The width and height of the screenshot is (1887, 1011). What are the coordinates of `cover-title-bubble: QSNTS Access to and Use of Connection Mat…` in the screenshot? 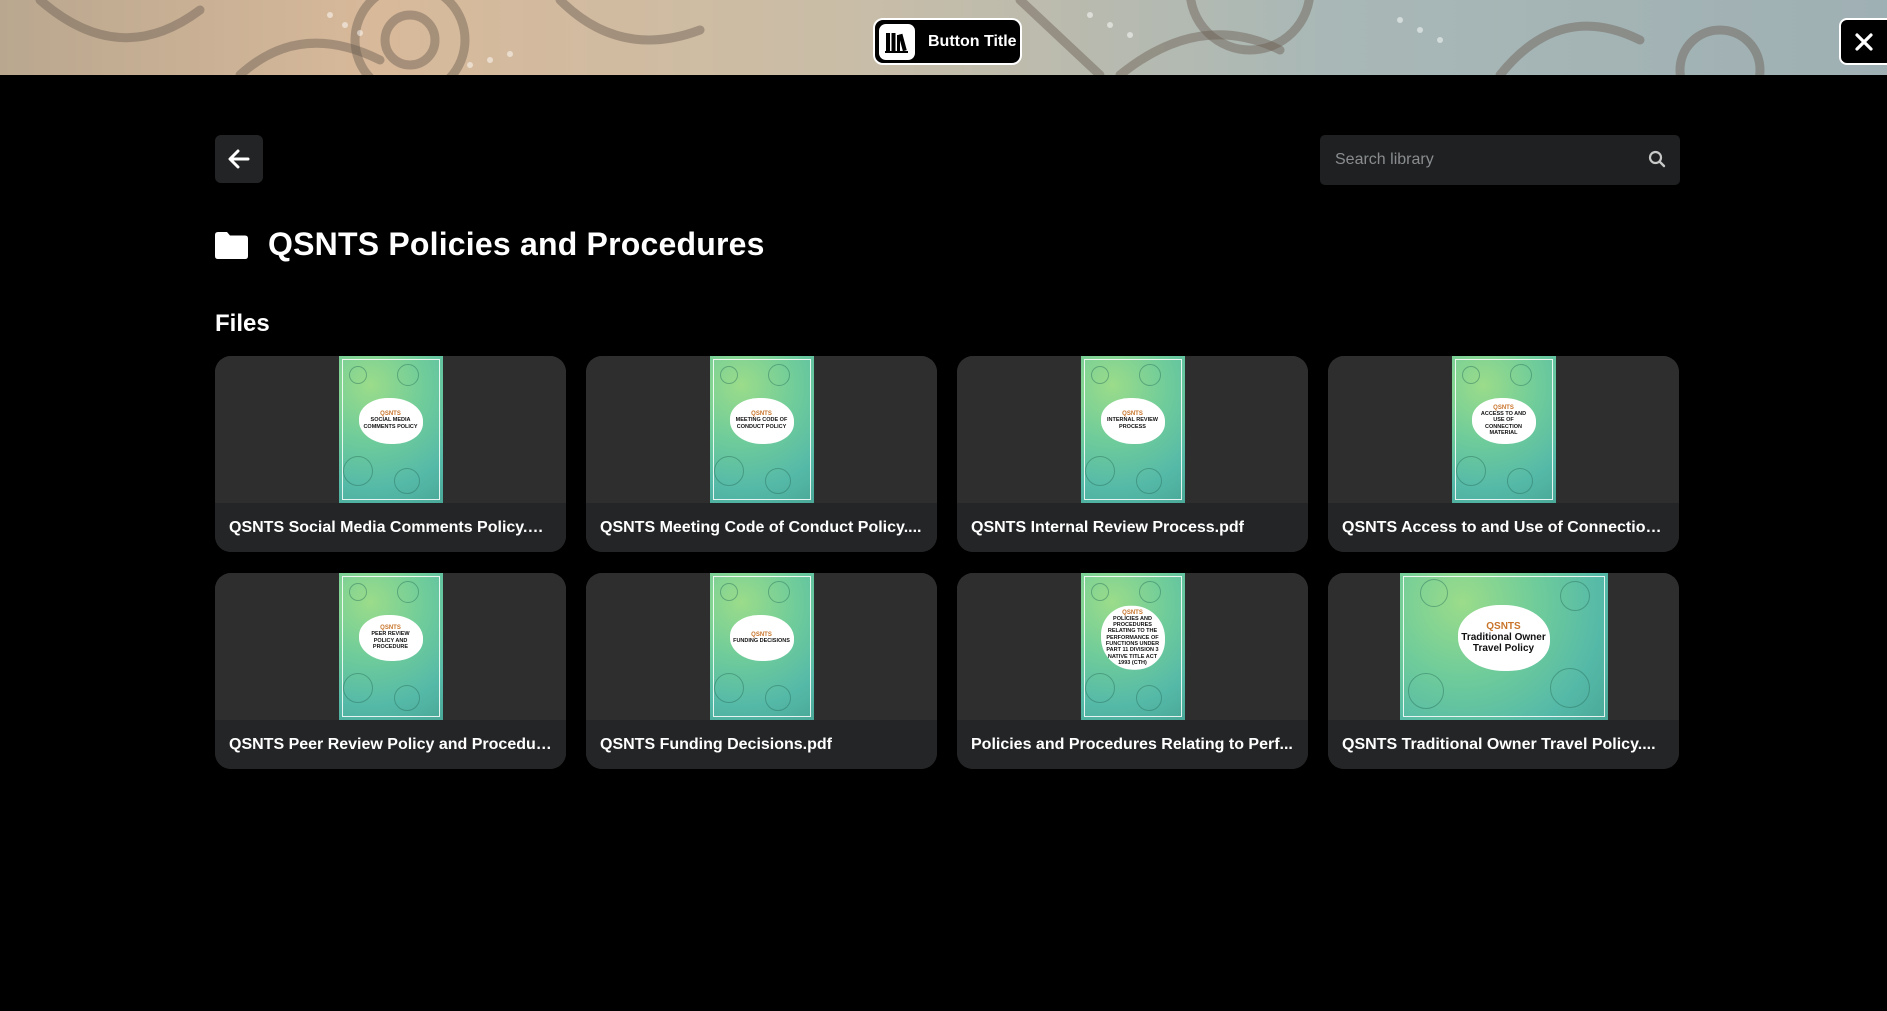 It's located at (1503, 420).